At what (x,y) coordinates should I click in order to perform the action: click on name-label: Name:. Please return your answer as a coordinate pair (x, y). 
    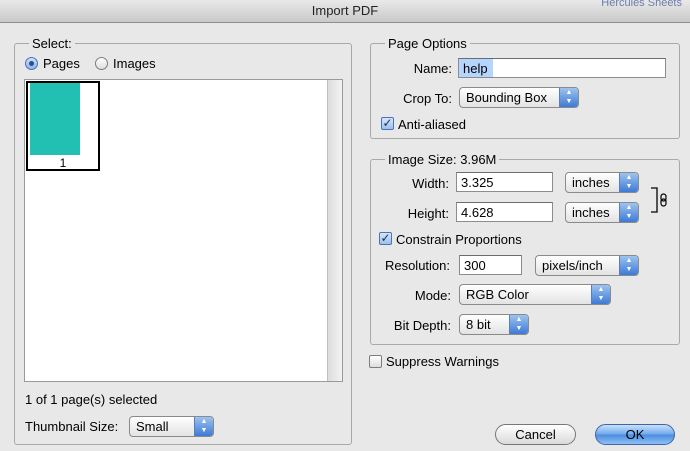
    Looking at the image, I should click on (432, 68).